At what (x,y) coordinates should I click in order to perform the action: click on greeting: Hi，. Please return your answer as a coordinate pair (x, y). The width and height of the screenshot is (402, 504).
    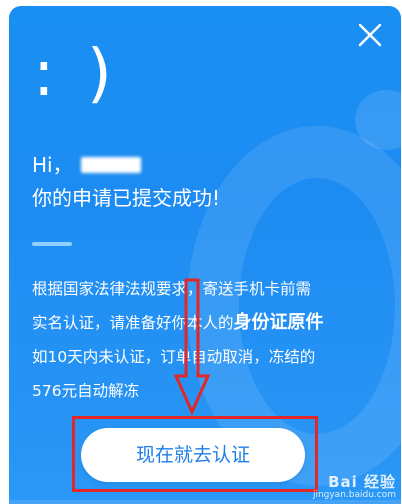
    Looking at the image, I should click on (86, 165).